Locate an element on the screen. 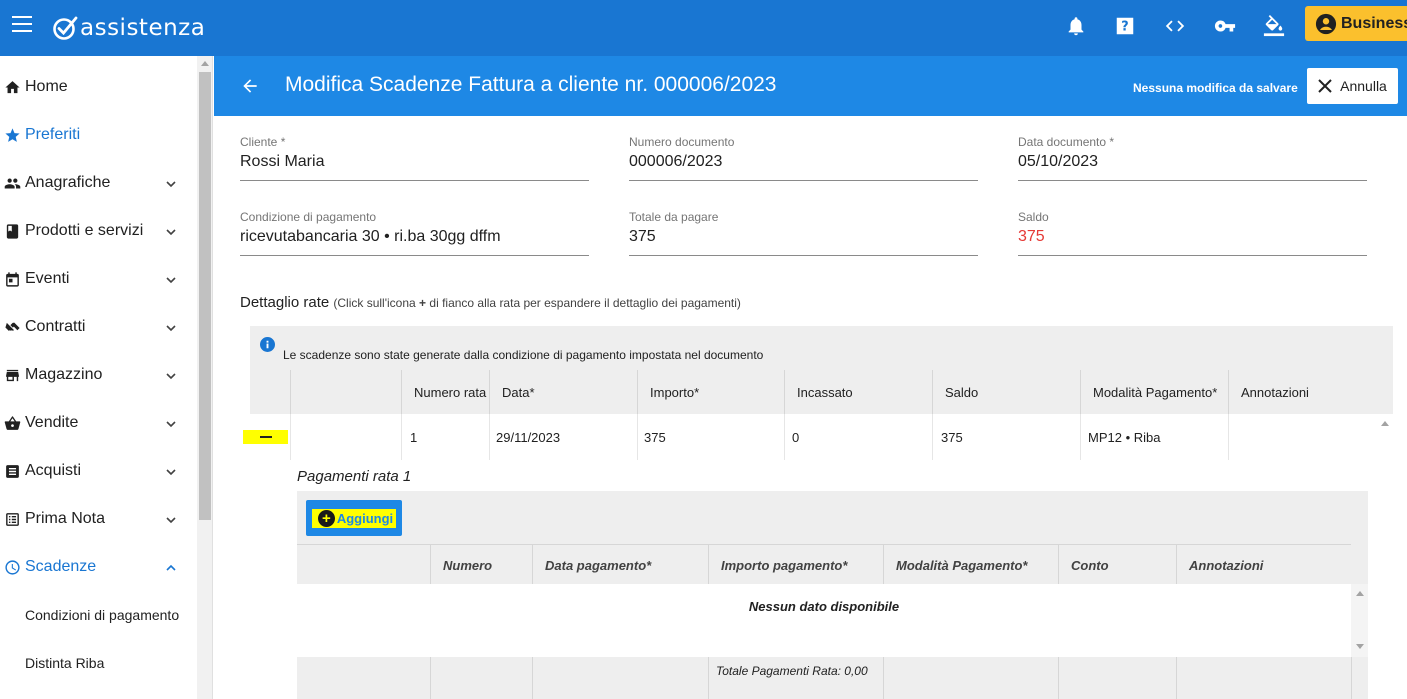  column-header-numero-rata: Numero rata is located at coordinates (445, 392).